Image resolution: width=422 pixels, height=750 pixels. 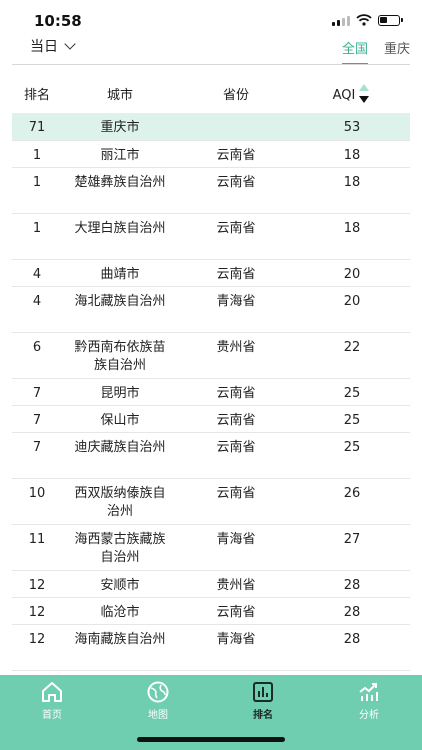 I want to click on table-row: 12 临沧市 云南省 28, so click(x=211, y=611).